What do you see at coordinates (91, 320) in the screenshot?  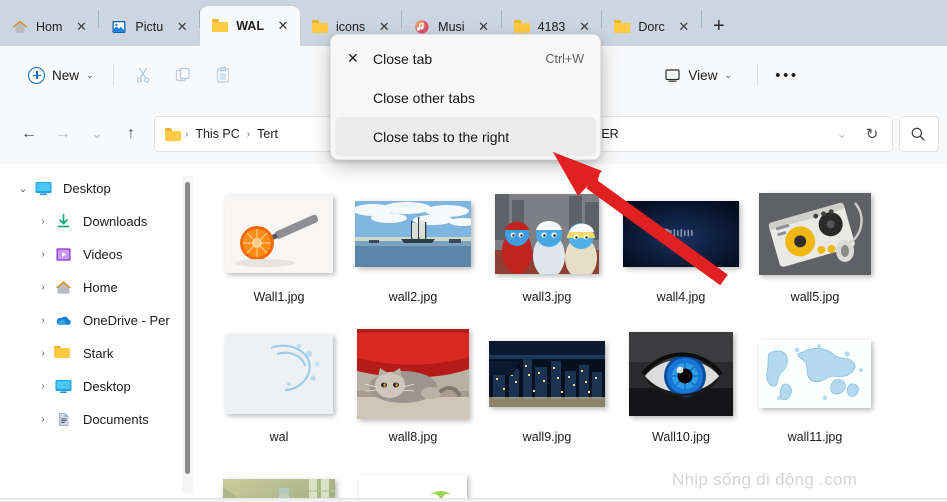 I see `sidebar-item-onedrive: › OneDrive - Per` at bounding box center [91, 320].